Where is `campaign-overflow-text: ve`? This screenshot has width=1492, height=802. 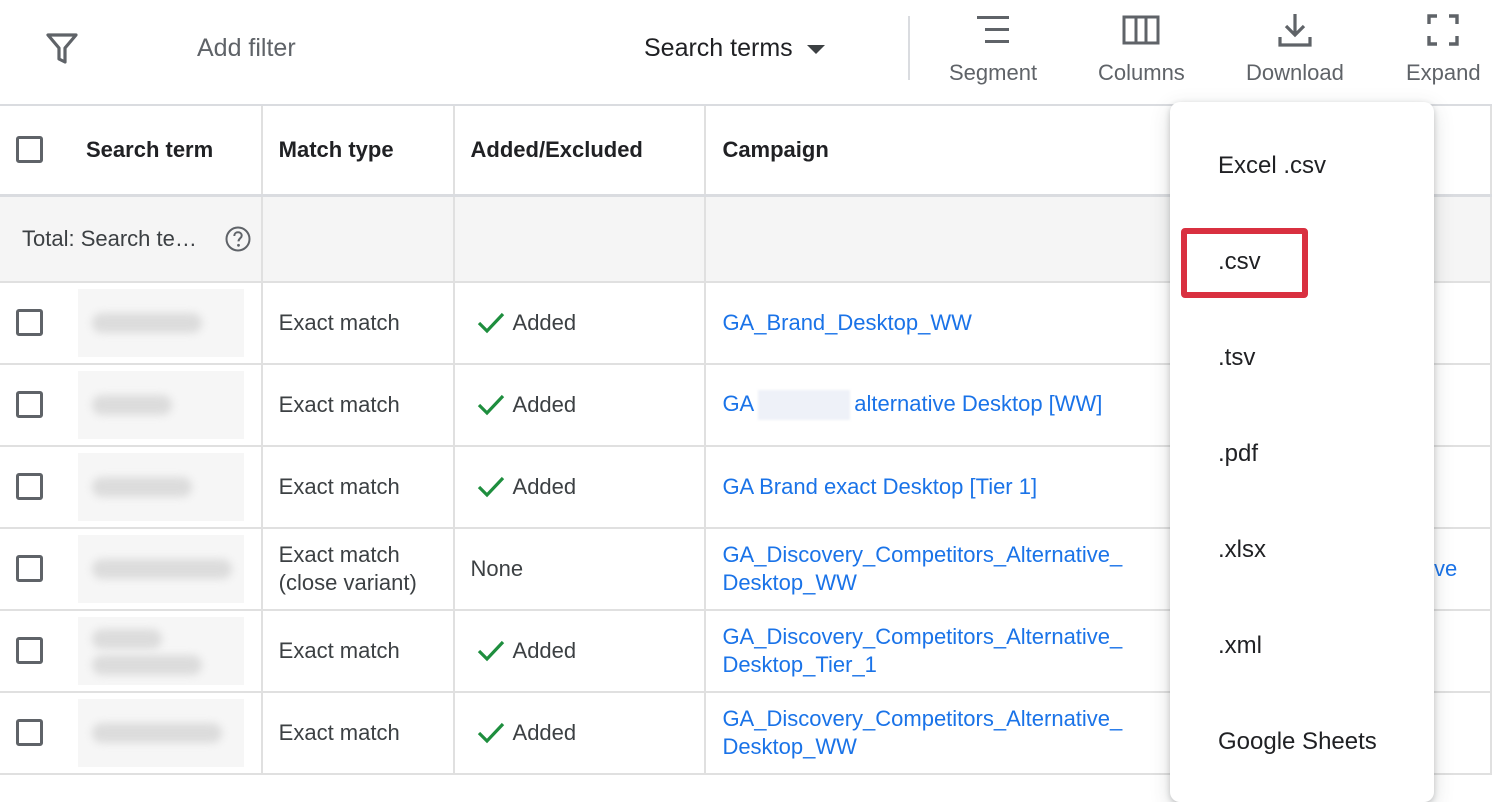 campaign-overflow-text: ve is located at coordinates (1445, 569).